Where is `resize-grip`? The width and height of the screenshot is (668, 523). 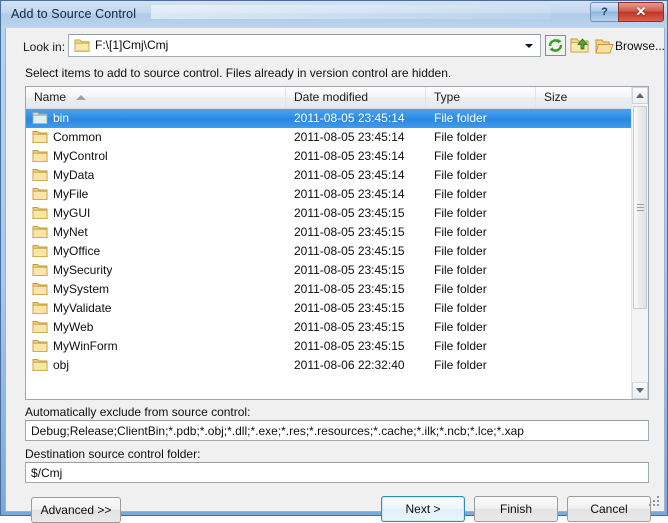 resize-grip is located at coordinates (655, 502).